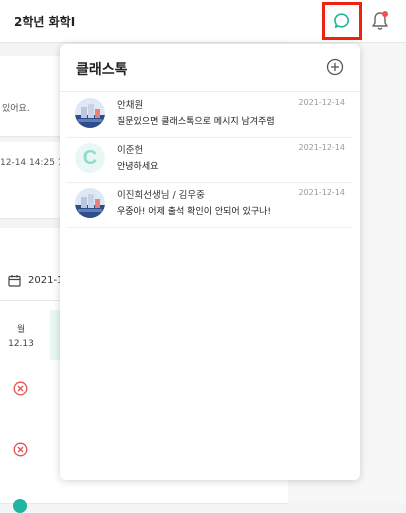 The height and width of the screenshot is (513, 406). I want to click on day-date: 12.13, so click(21, 344).